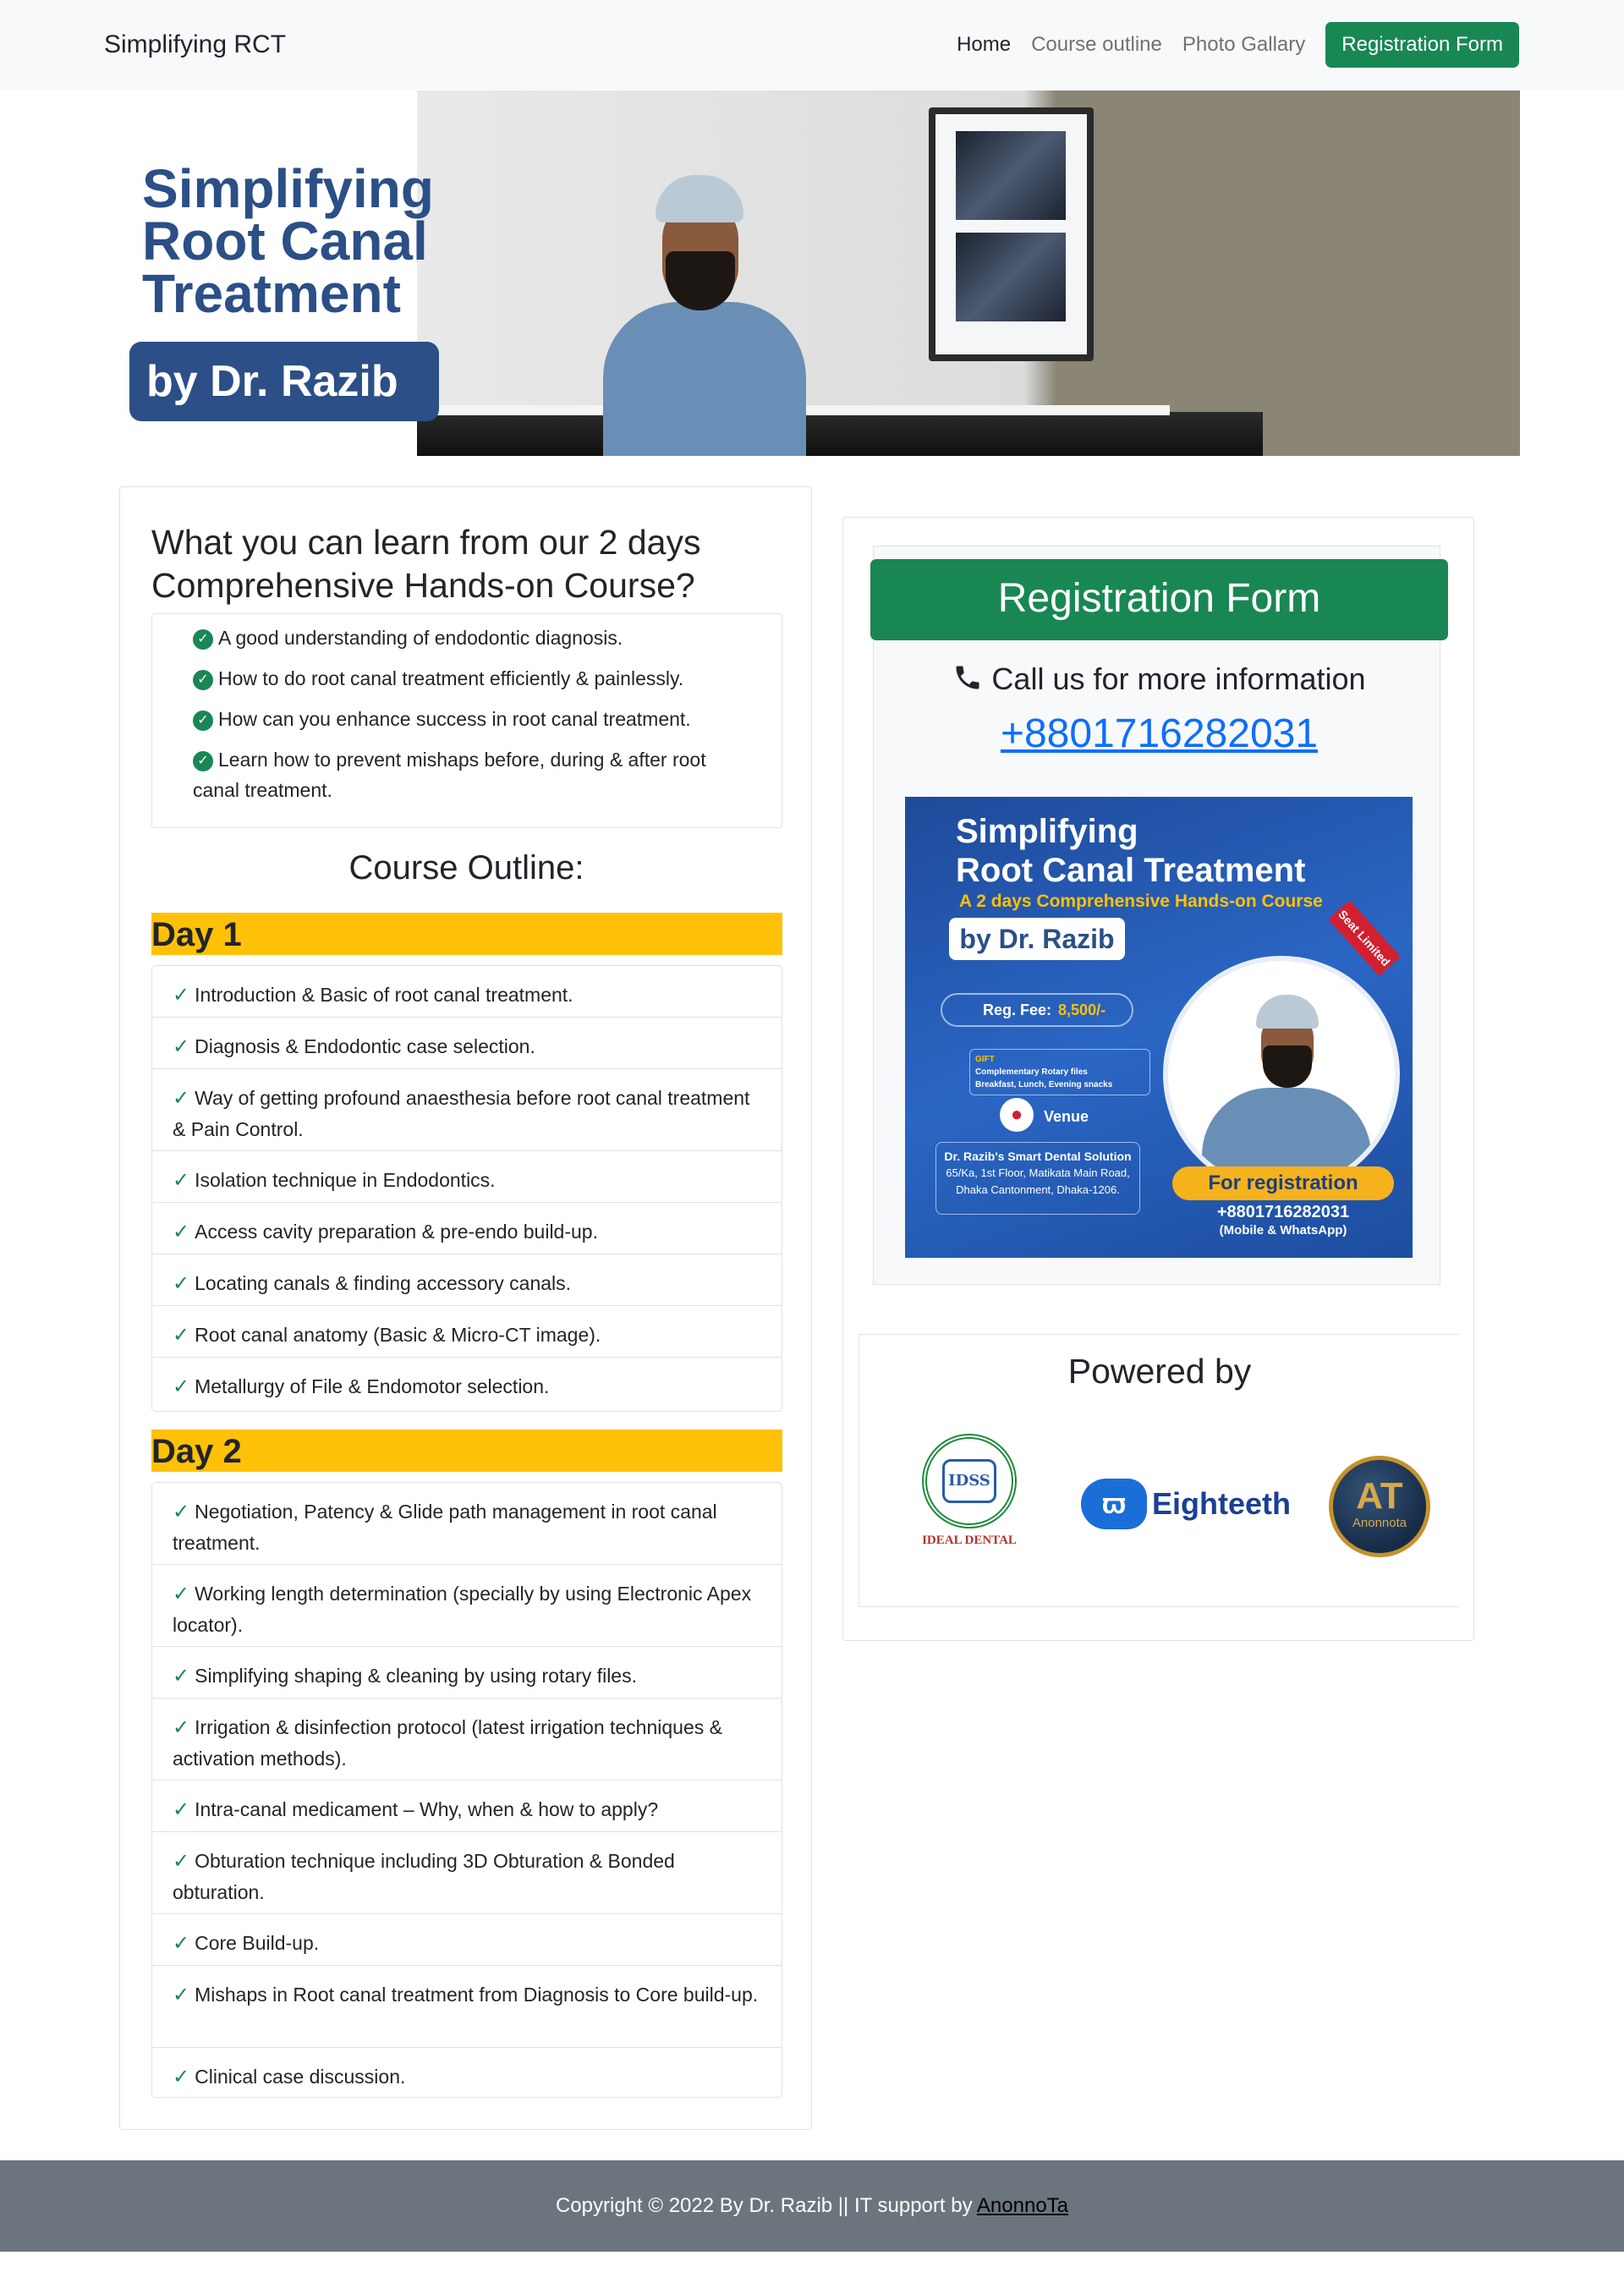 The image size is (1624, 2272). Describe the element at coordinates (1283, 1183) in the screenshot. I see `poster-registration: For registration` at that location.